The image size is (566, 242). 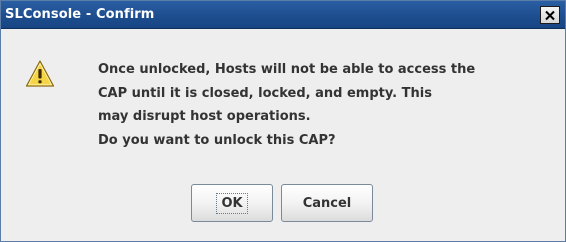 I want to click on ok-button: OK, so click(x=232, y=203).